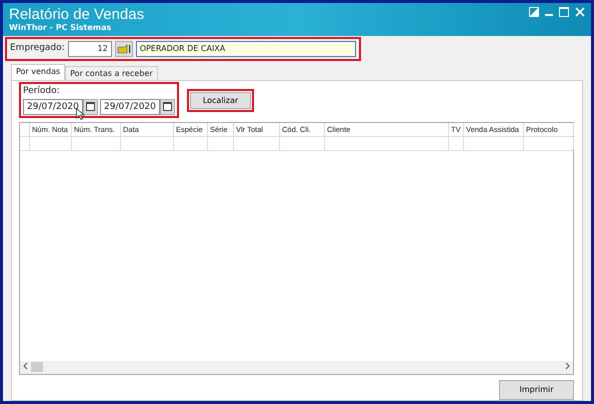  What do you see at coordinates (37, 367) in the screenshot?
I see `scroll-thumb` at bounding box center [37, 367].